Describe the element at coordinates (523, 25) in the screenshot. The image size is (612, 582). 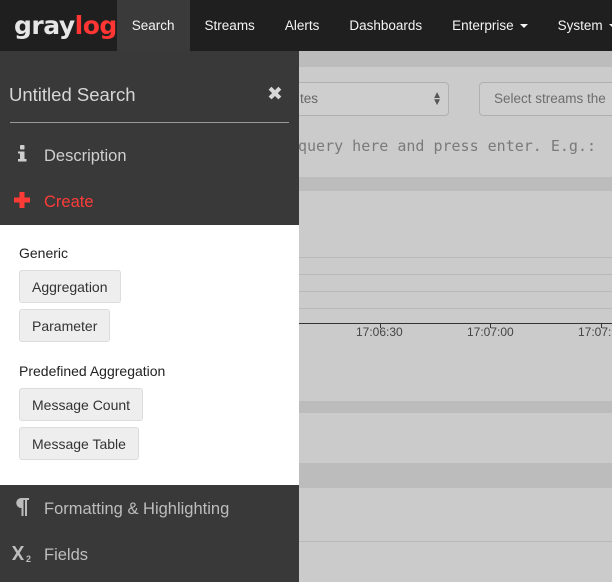
I see `caret-down-icon` at that location.